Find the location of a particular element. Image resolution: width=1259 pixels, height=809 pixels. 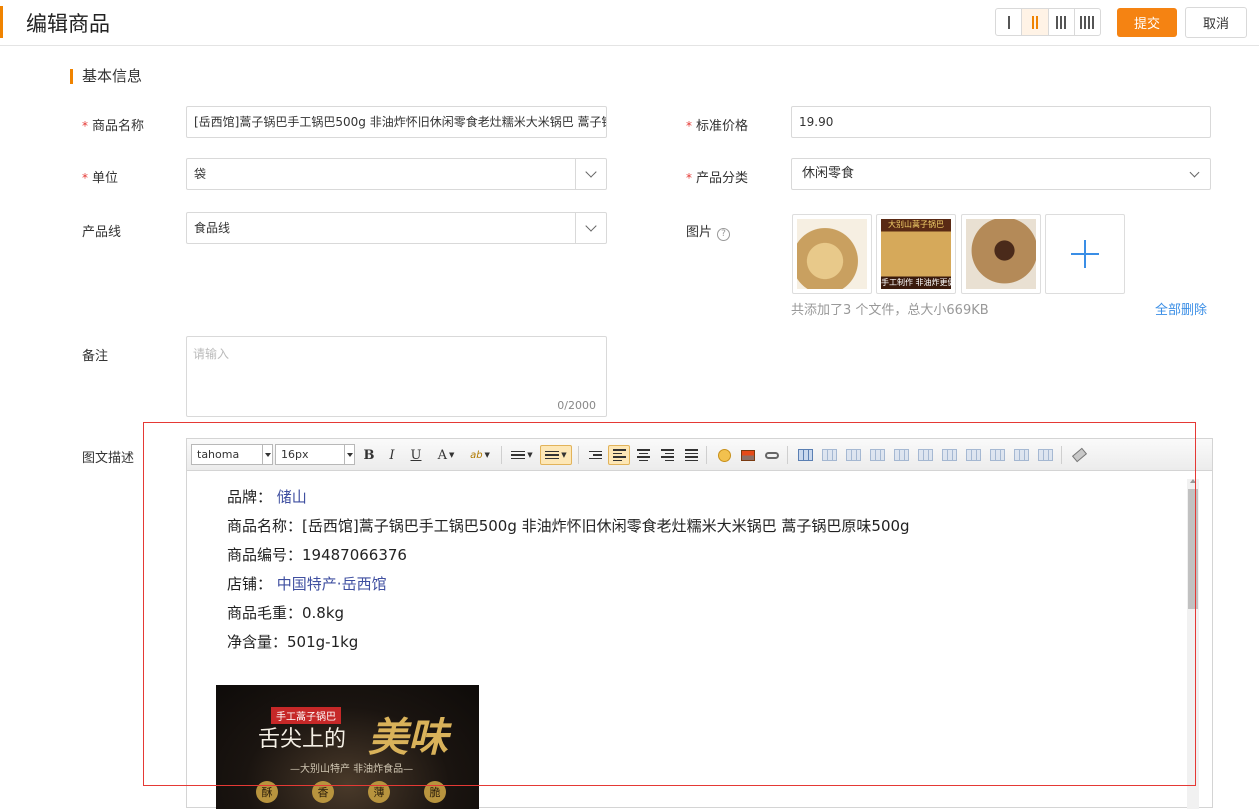

italic-button: I is located at coordinates (392, 455).